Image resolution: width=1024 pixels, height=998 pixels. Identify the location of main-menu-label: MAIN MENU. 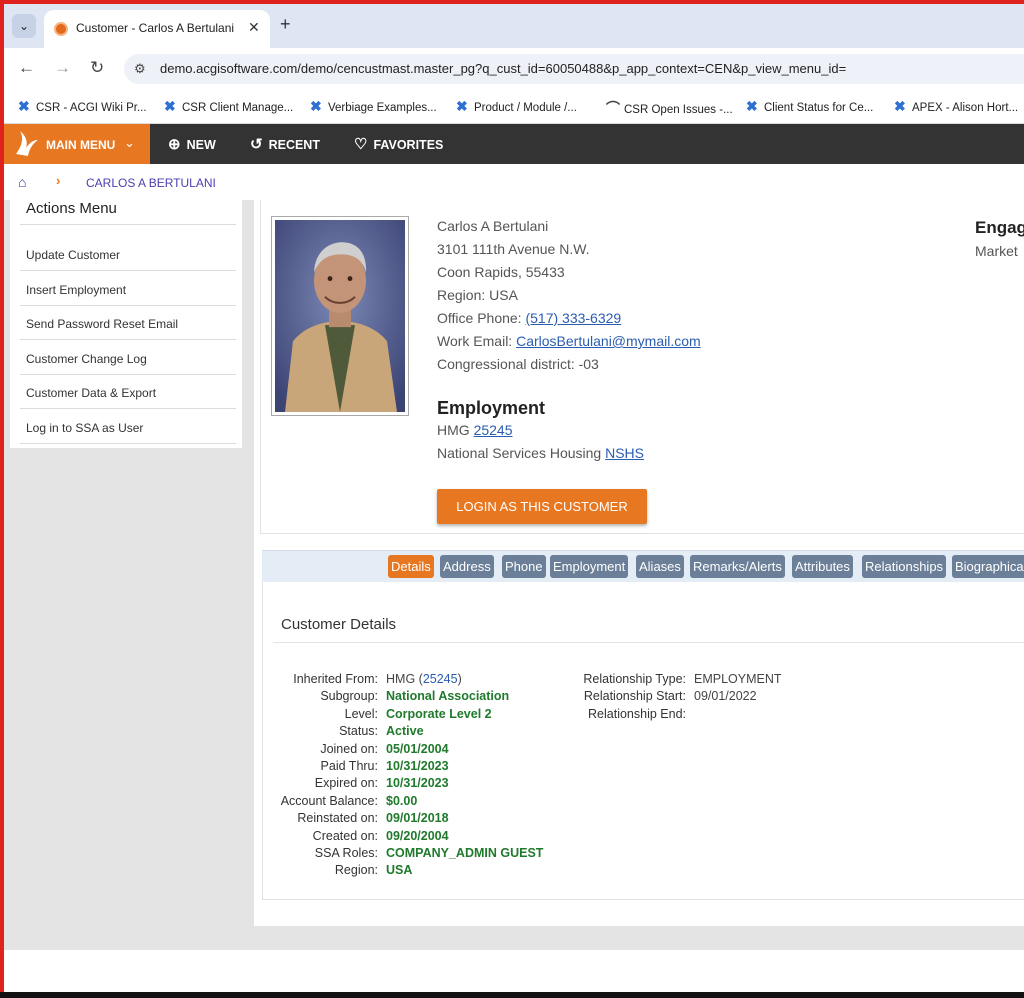
(81, 145).